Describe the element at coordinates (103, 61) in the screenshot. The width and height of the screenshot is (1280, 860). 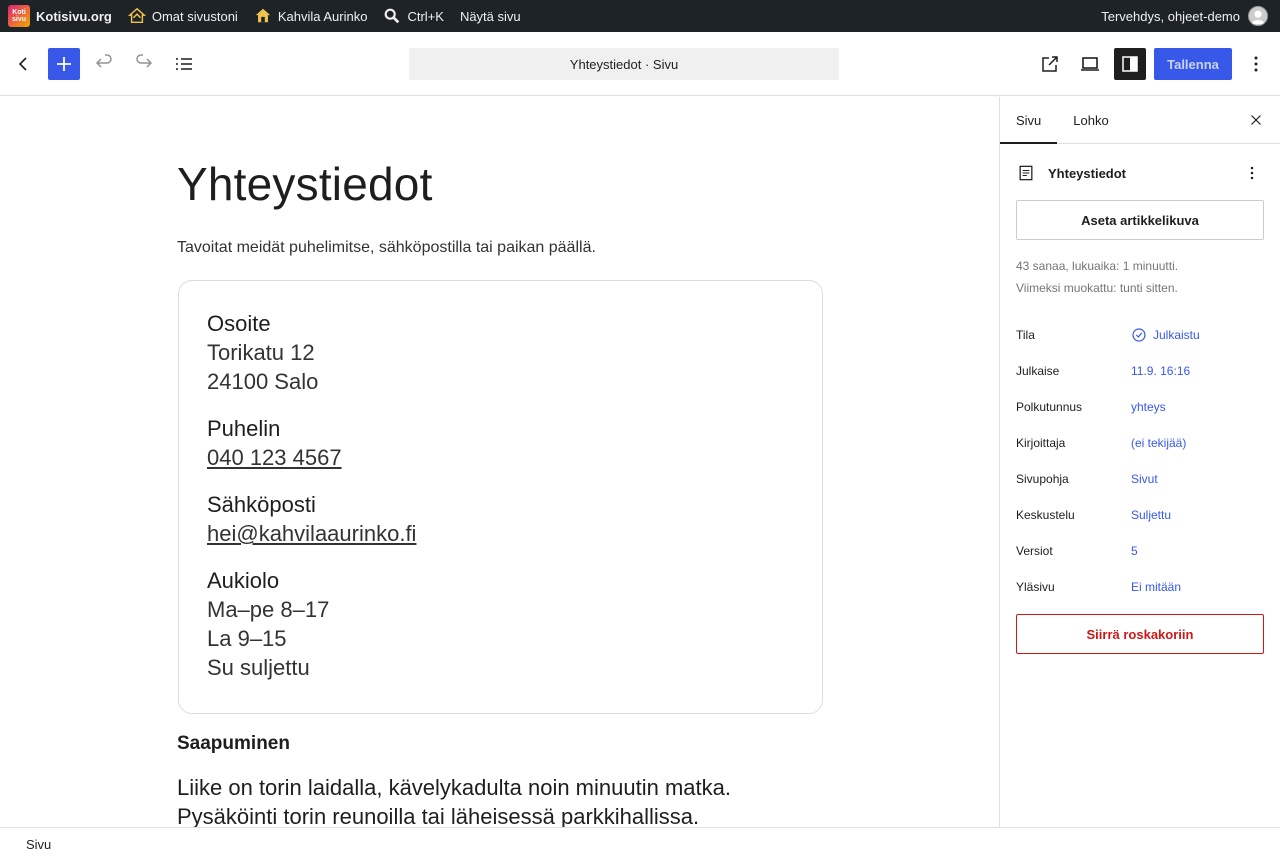
I see `undo-icon` at that location.